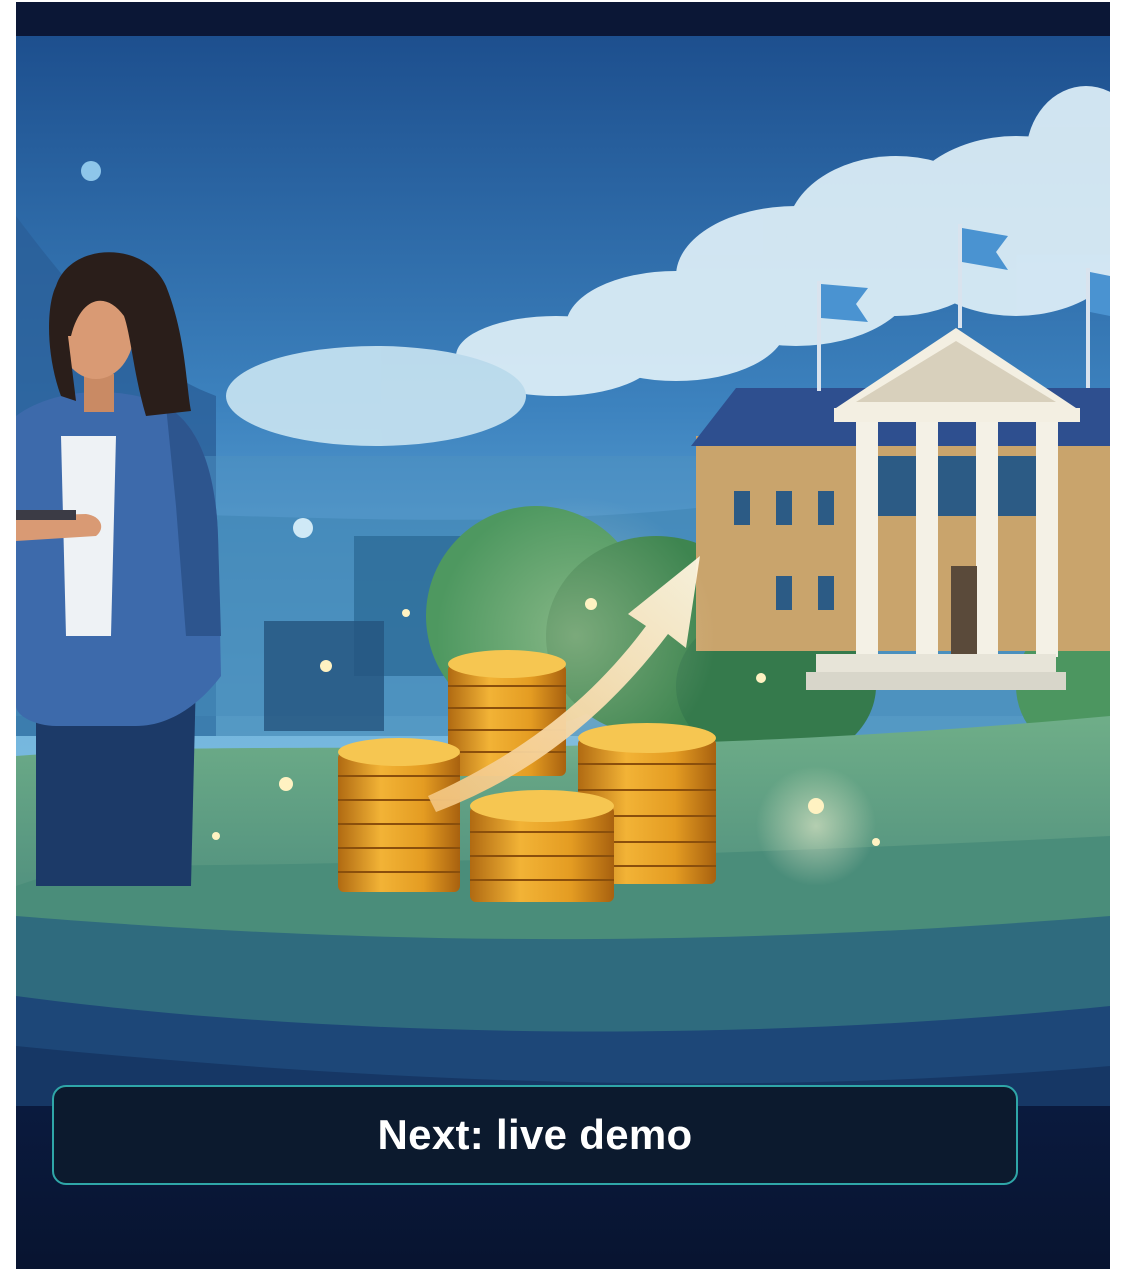 The height and width of the screenshot is (1273, 1122). I want to click on caption-box: Next: live demo, so click(535, 1135).